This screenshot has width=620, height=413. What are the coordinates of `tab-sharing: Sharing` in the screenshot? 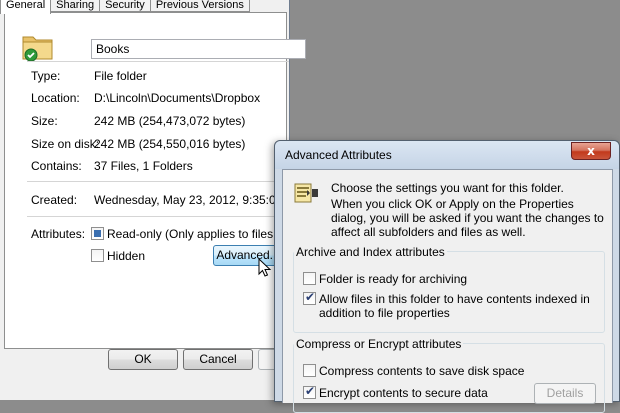 It's located at (75, 6).